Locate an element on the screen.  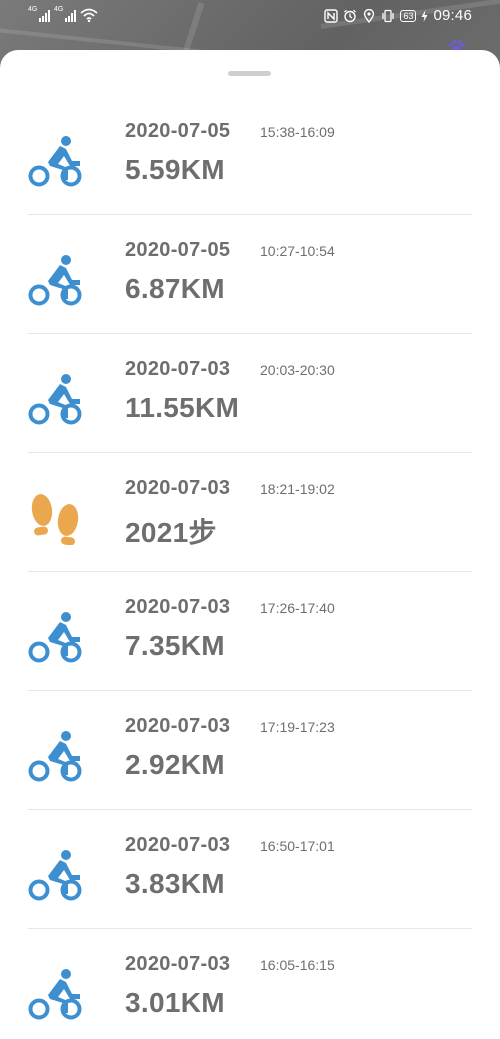
vibrate-icon is located at coordinates (388, 15).